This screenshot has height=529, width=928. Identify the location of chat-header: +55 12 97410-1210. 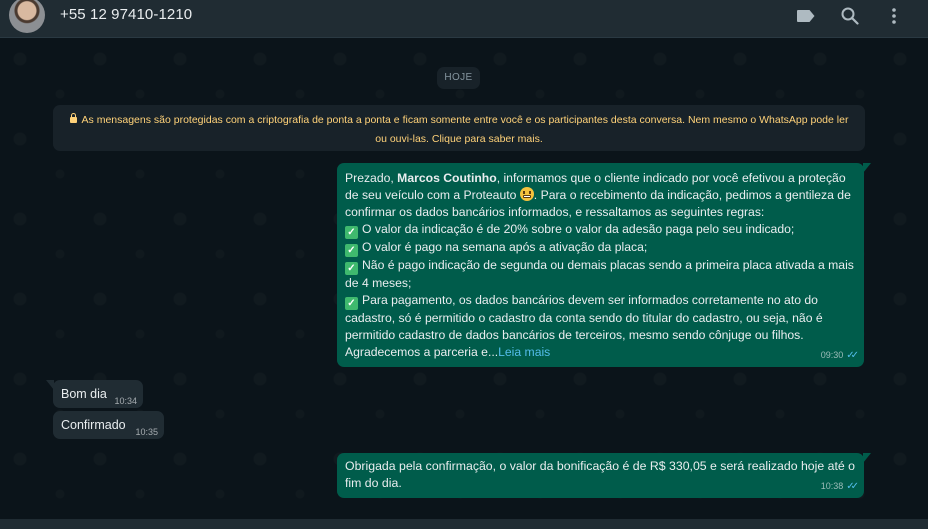
(464, 19).